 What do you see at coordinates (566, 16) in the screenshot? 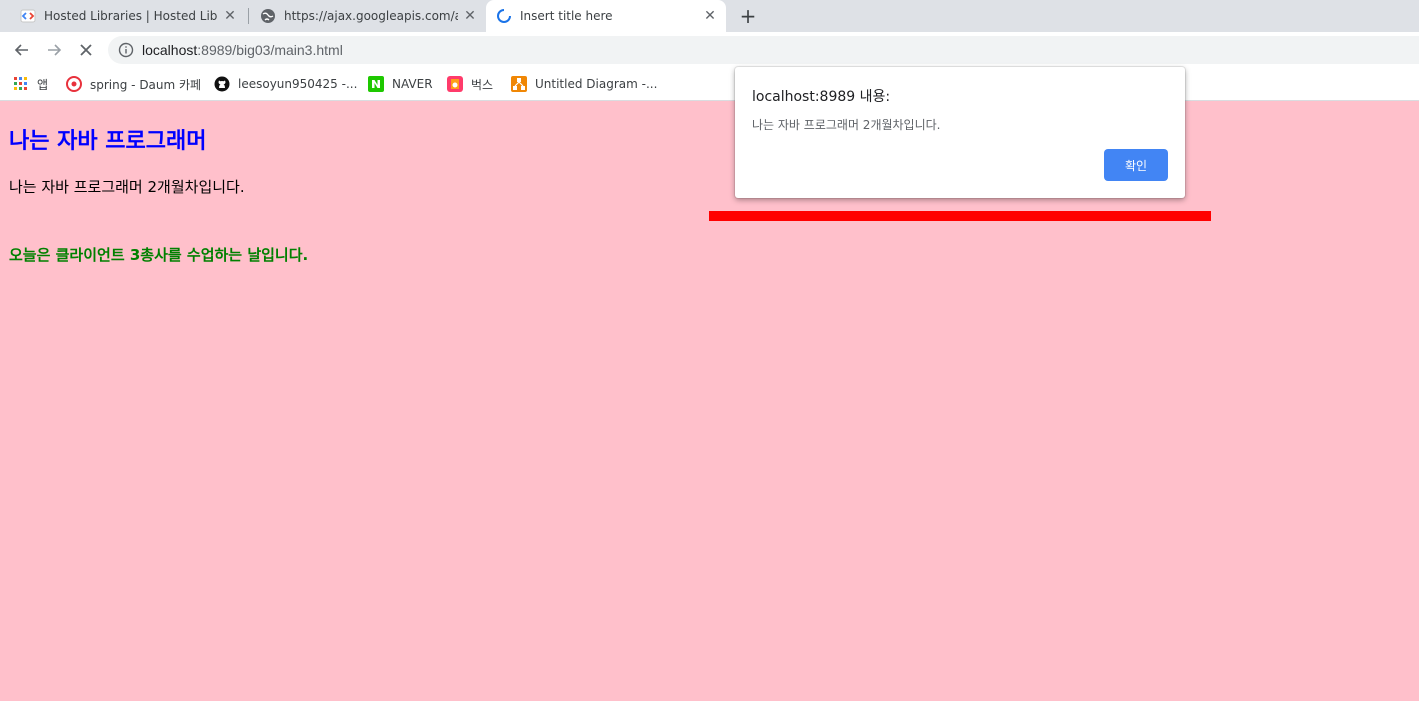
I see `tab-title: Insert title here` at bounding box center [566, 16].